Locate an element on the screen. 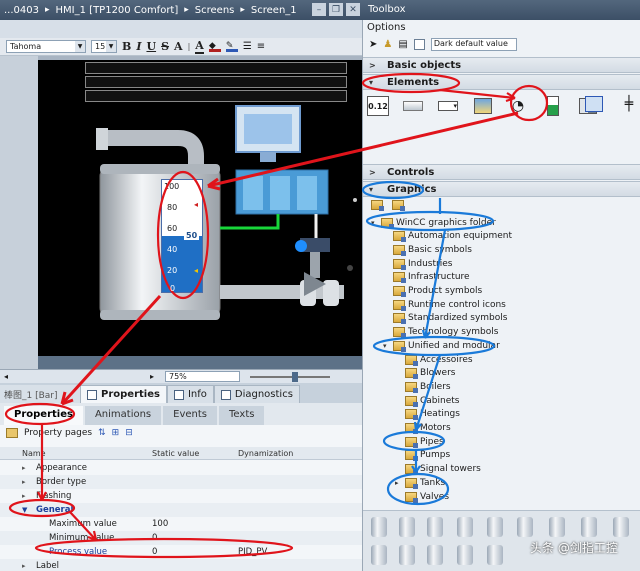 This screenshot has height=571, width=640. tree-item: Cabinets is located at coordinates (427, 400).